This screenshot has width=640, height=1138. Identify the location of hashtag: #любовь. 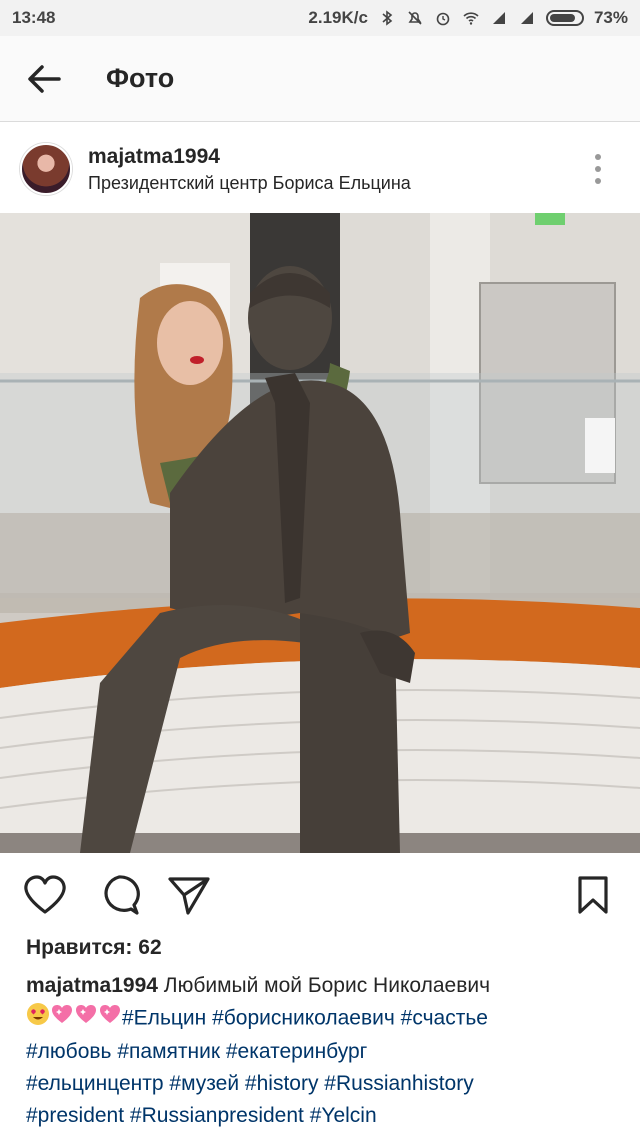
(69, 1051).